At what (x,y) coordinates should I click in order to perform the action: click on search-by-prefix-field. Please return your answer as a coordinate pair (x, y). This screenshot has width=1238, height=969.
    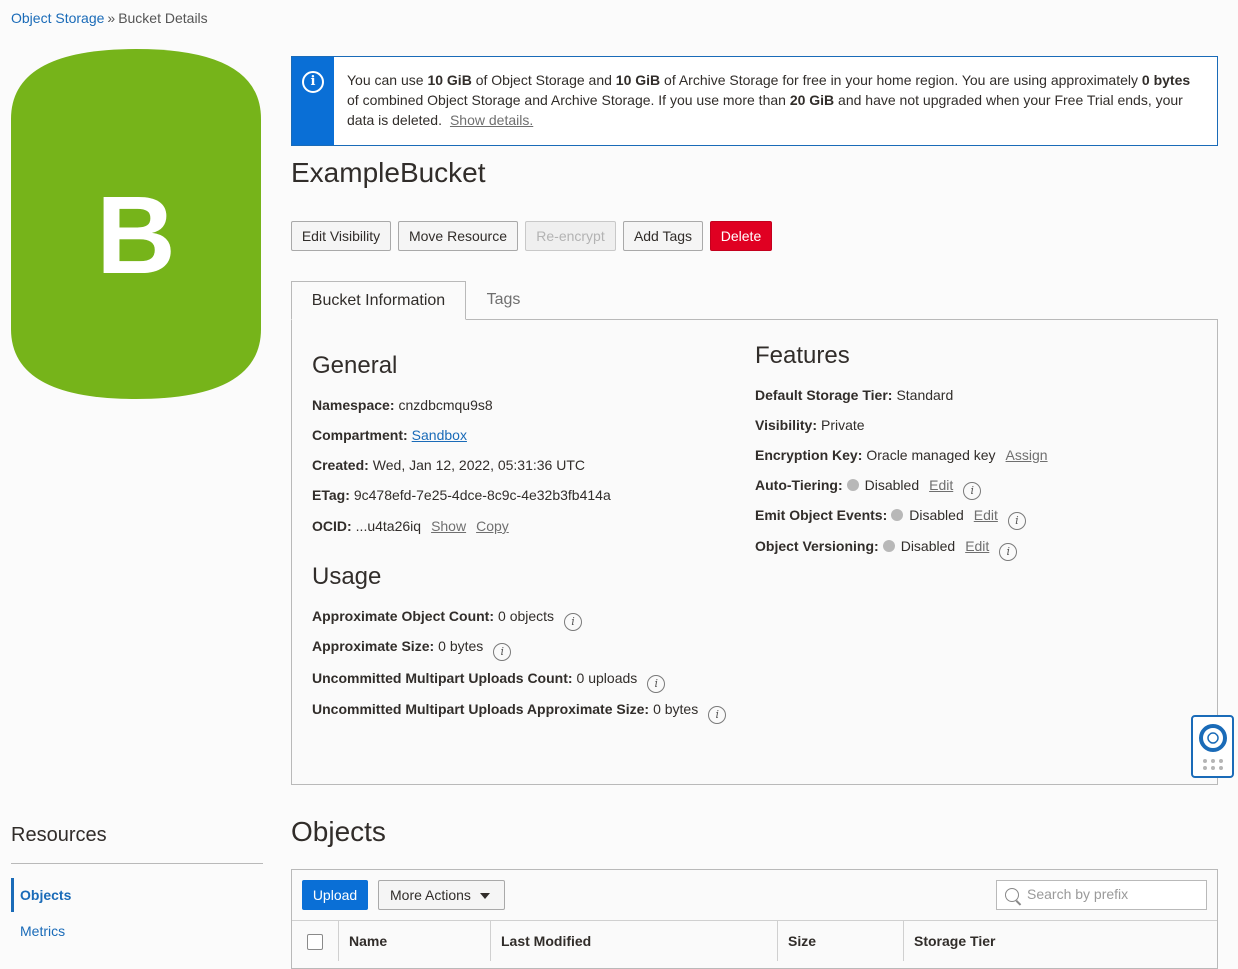
    Looking at the image, I should click on (1101, 895).